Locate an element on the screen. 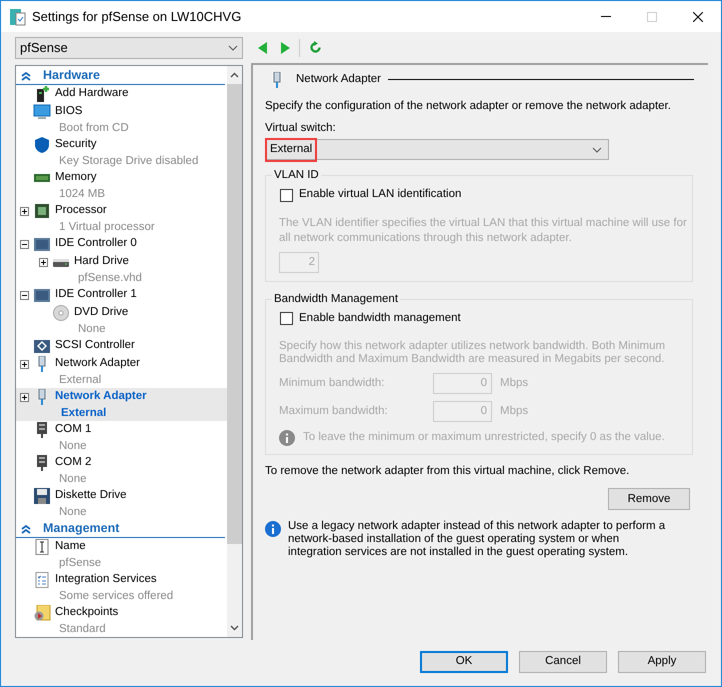 The height and width of the screenshot is (687, 722). item-detail: Key Storage Drive disabled is located at coordinates (128, 161).